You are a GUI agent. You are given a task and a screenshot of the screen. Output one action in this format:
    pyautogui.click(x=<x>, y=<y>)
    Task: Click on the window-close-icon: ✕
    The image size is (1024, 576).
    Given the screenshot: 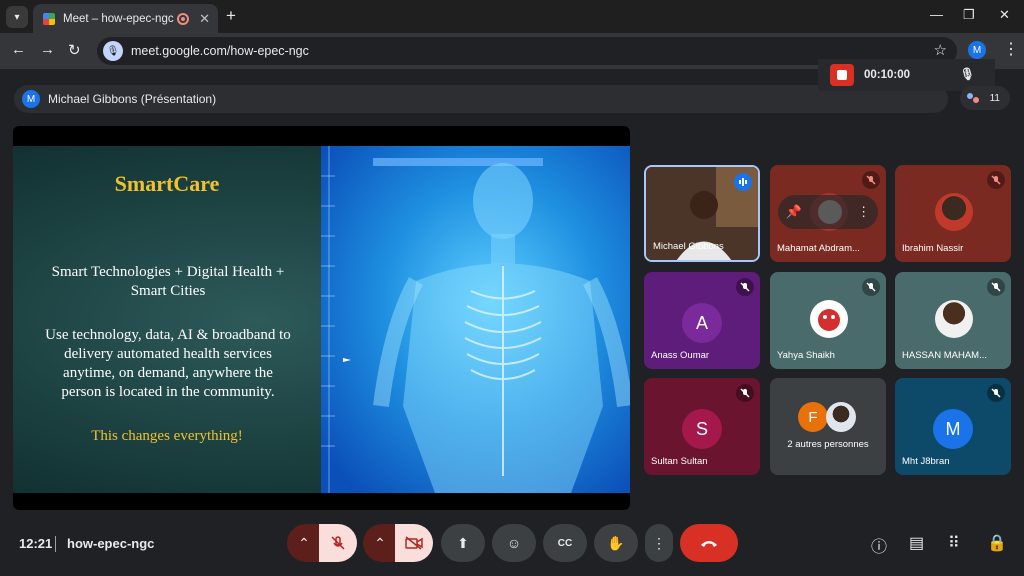 What is the action you would take?
    pyautogui.click(x=1004, y=15)
    